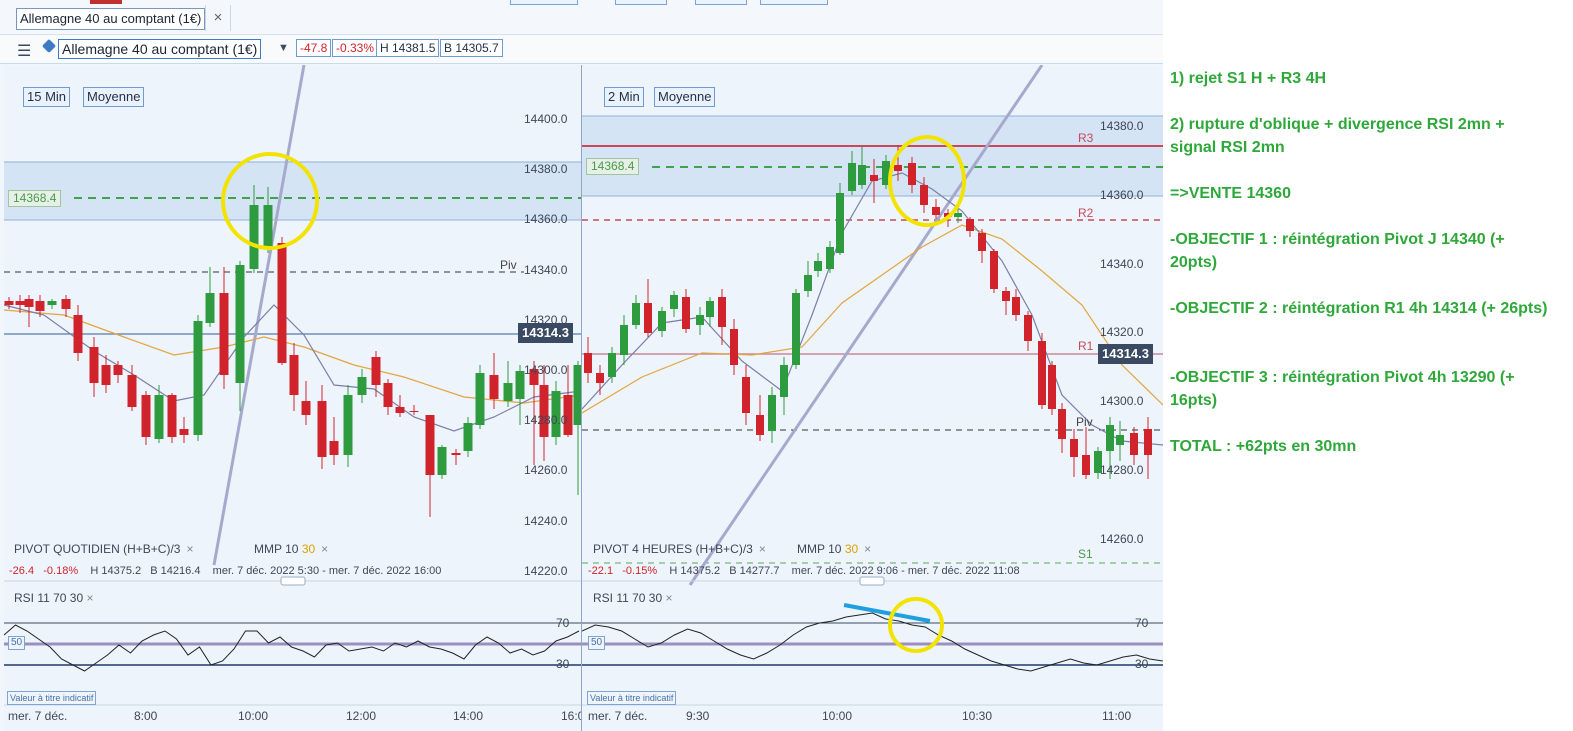 The image size is (1573, 731). What do you see at coordinates (111, 19) in the screenshot?
I see `instrument-tab: Allemagne 40 au comptant (1€)` at bounding box center [111, 19].